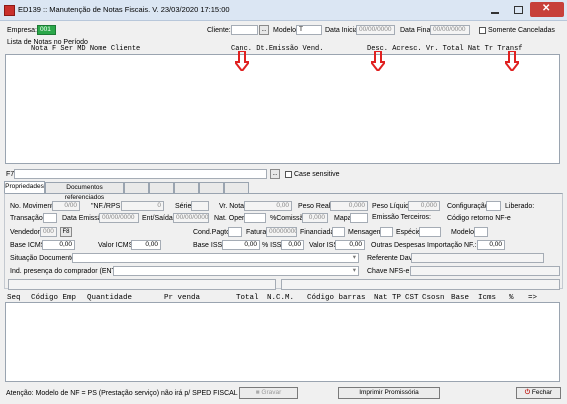 The width and height of the screenshot is (567, 404). Describe the element at coordinates (140, 174) in the screenshot. I see `search-input` at that location.